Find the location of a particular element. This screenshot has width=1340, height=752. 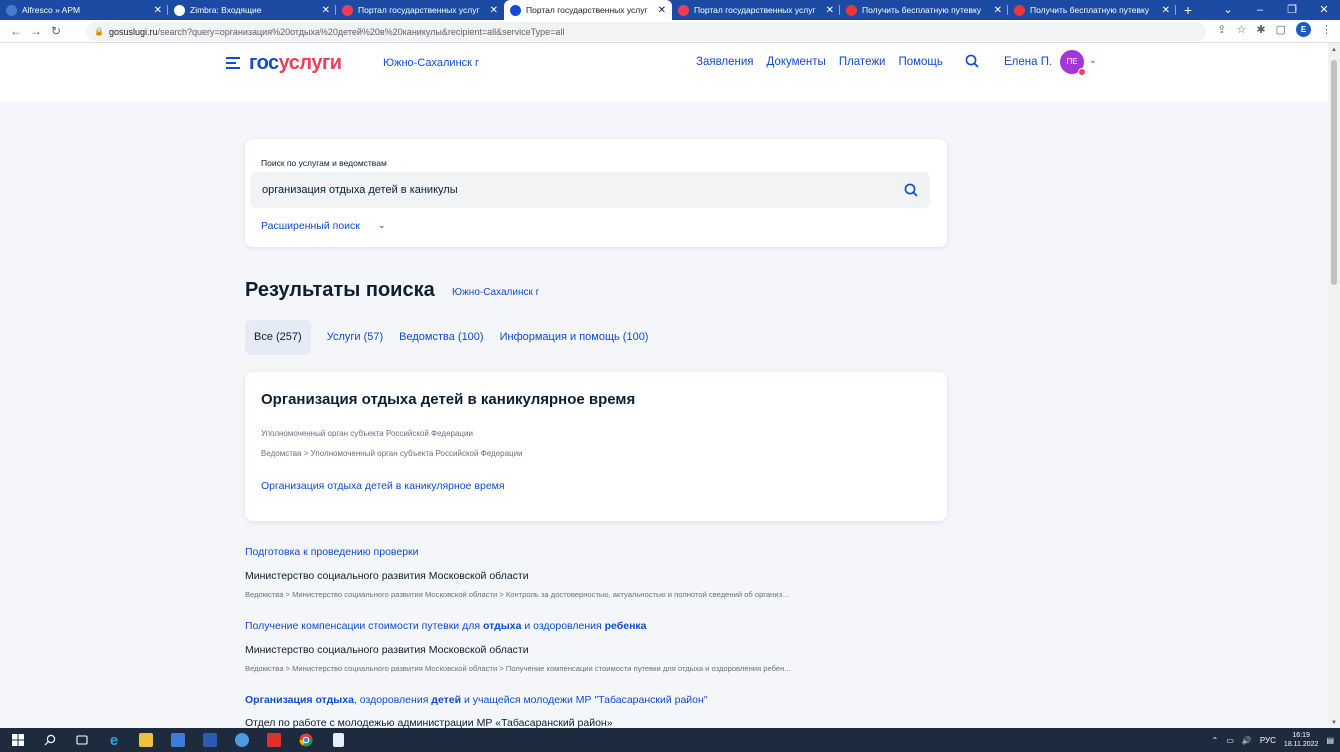

result-item-title-part: Подготовка к проведению проверки is located at coordinates (332, 552).